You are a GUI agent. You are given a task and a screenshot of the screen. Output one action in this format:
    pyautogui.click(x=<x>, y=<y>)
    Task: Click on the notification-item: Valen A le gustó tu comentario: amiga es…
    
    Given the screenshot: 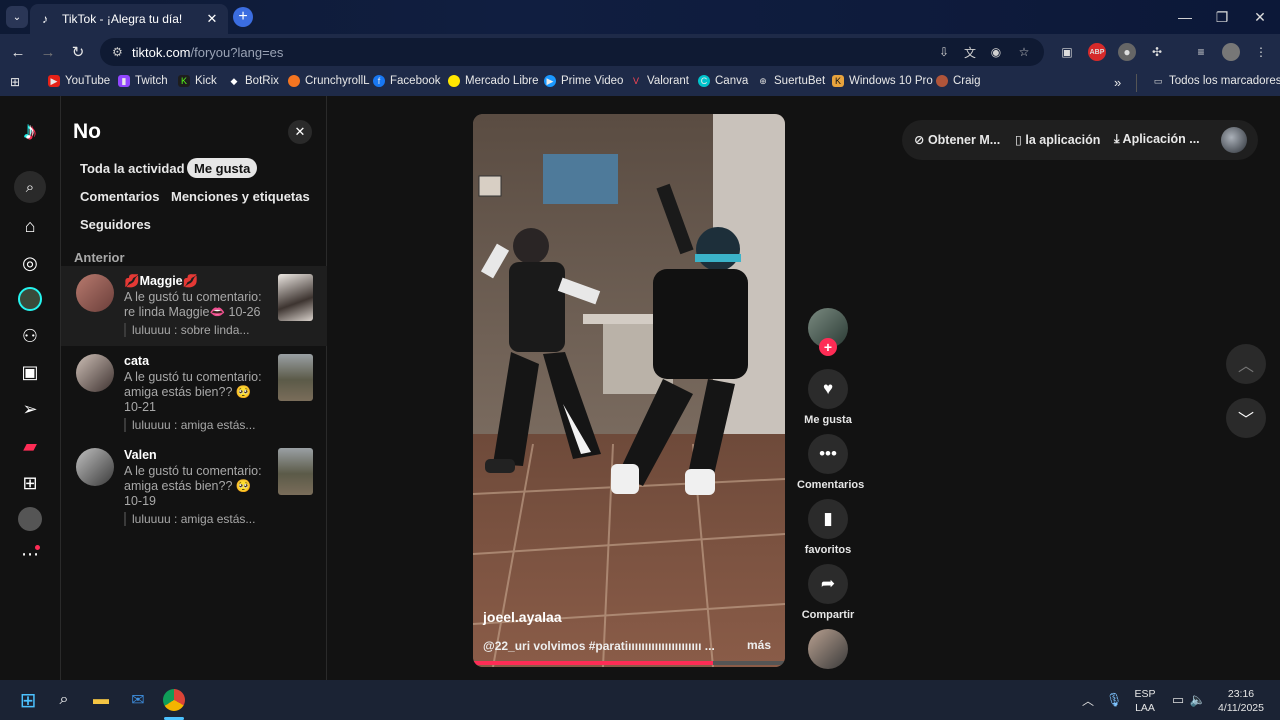 What is the action you would take?
    pyautogui.click(x=194, y=487)
    